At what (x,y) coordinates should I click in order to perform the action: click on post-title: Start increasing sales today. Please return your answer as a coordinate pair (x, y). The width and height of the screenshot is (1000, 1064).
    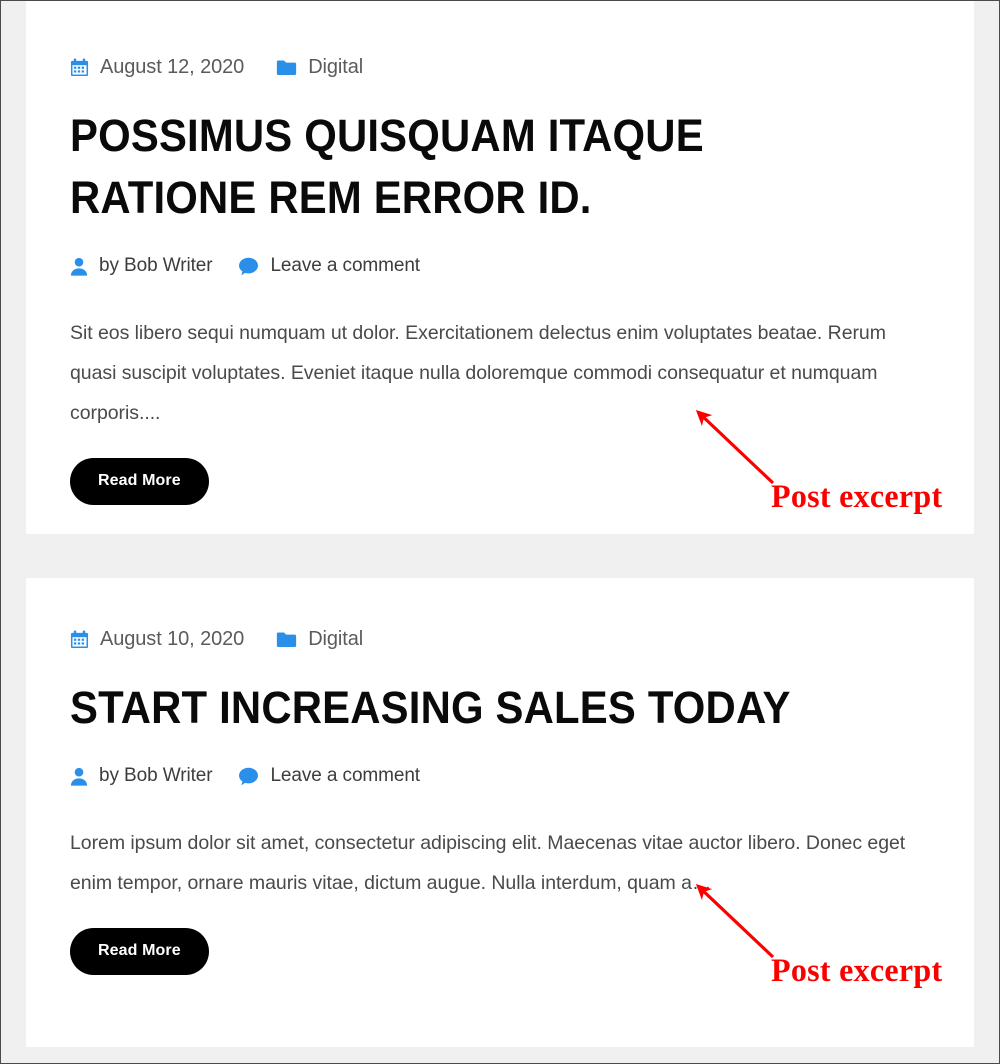
    Looking at the image, I should click on (470, 708).